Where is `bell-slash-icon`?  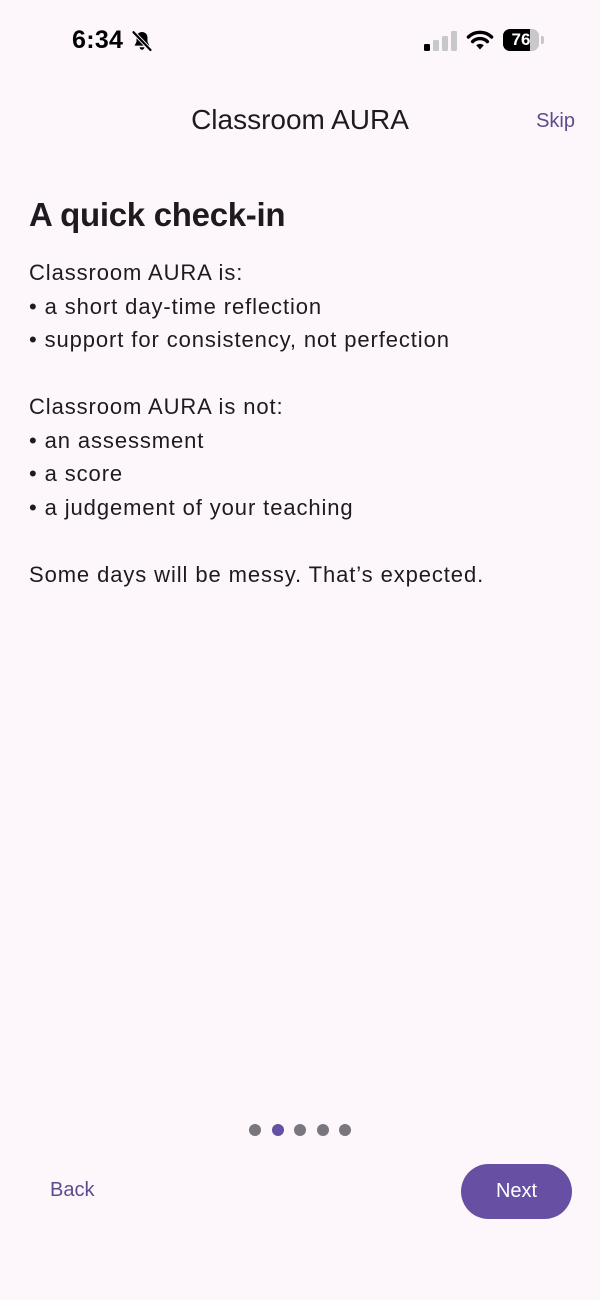
bell-slash-icon is located at coordinates (142, 41).